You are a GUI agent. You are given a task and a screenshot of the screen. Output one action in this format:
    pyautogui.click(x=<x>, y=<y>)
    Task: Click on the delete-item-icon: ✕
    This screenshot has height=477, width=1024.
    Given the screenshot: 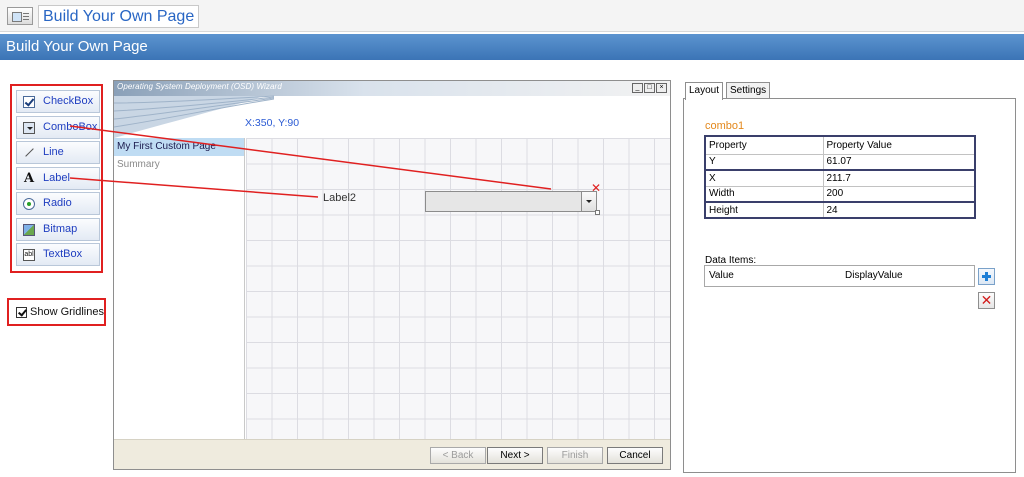 What is the action you would take?
    pyautogui.click(x=986, y=300)
    